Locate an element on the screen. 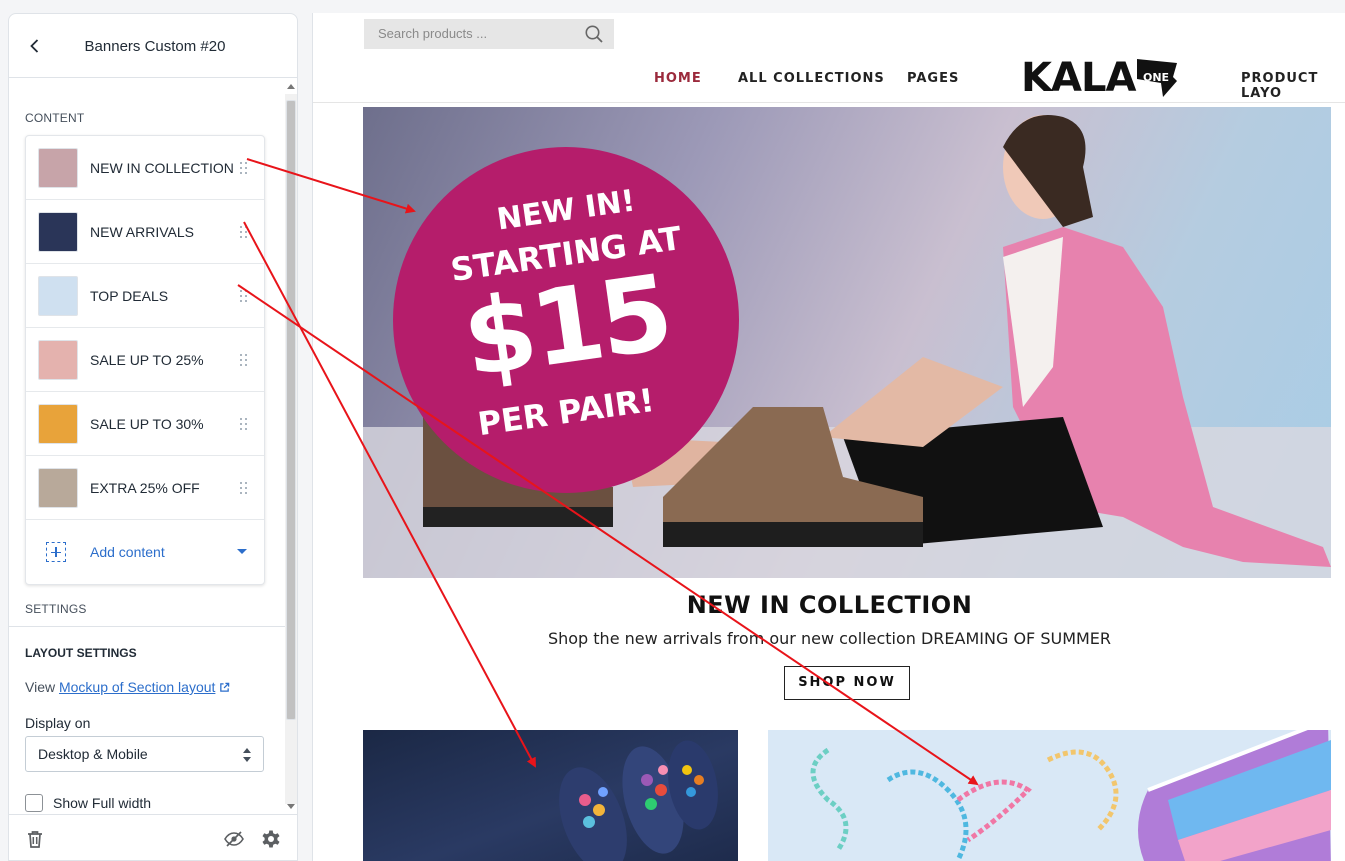 Image resolution: width=1345 pixels, height=861 pixels. add-block-icon is located at coordinates (56, 552).